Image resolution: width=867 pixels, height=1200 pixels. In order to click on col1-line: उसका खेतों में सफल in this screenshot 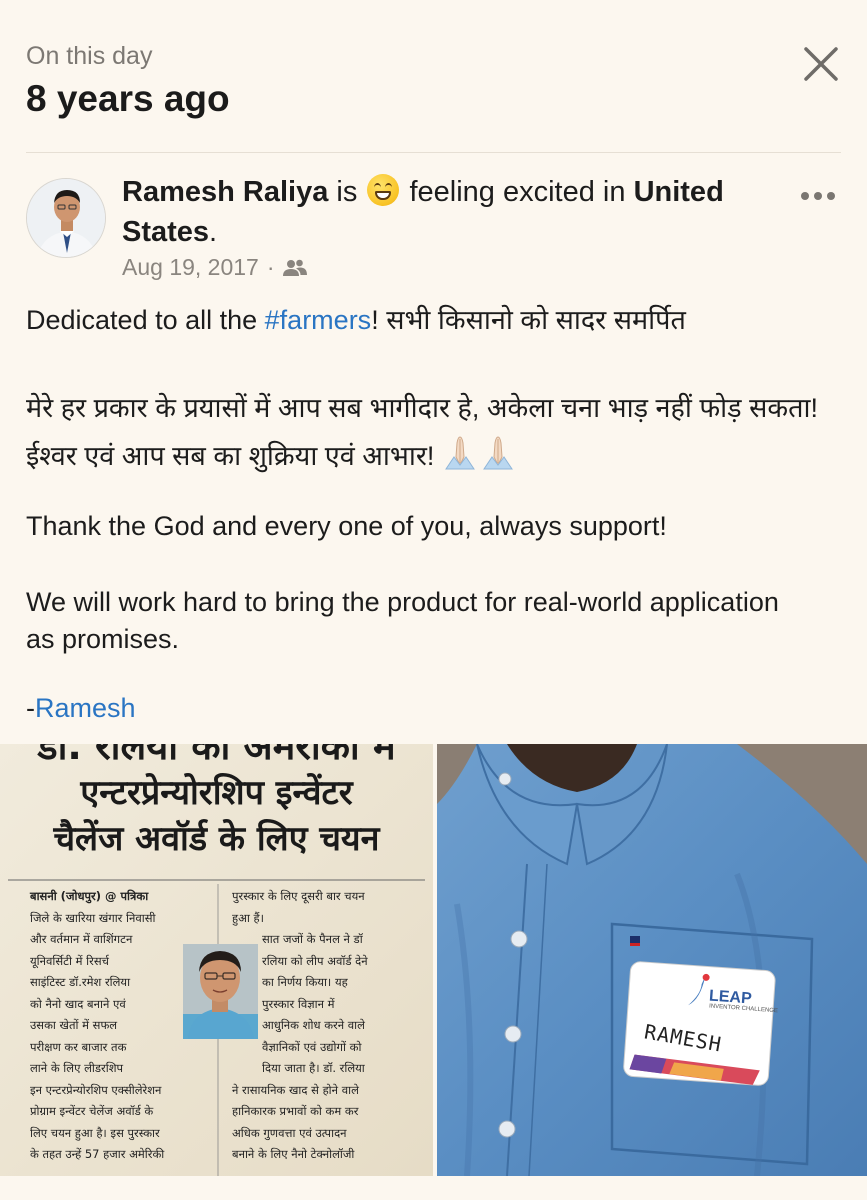, I will do `click(74, 1025)`.